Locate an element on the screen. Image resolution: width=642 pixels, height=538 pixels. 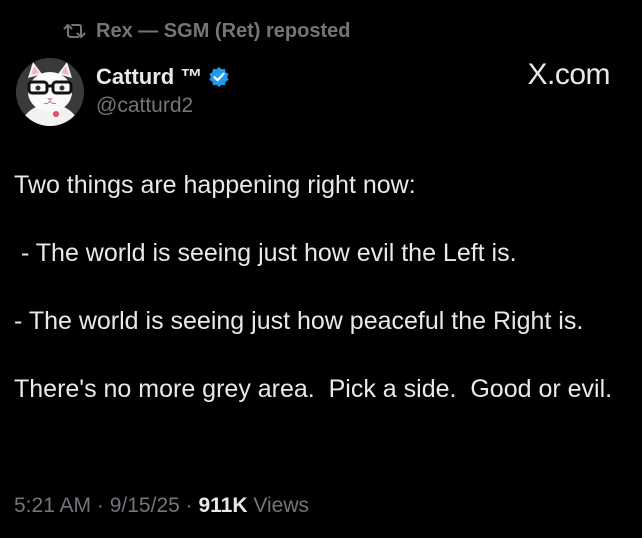
post-line: Two things are happening right now: is located at coordinates (215, 185).